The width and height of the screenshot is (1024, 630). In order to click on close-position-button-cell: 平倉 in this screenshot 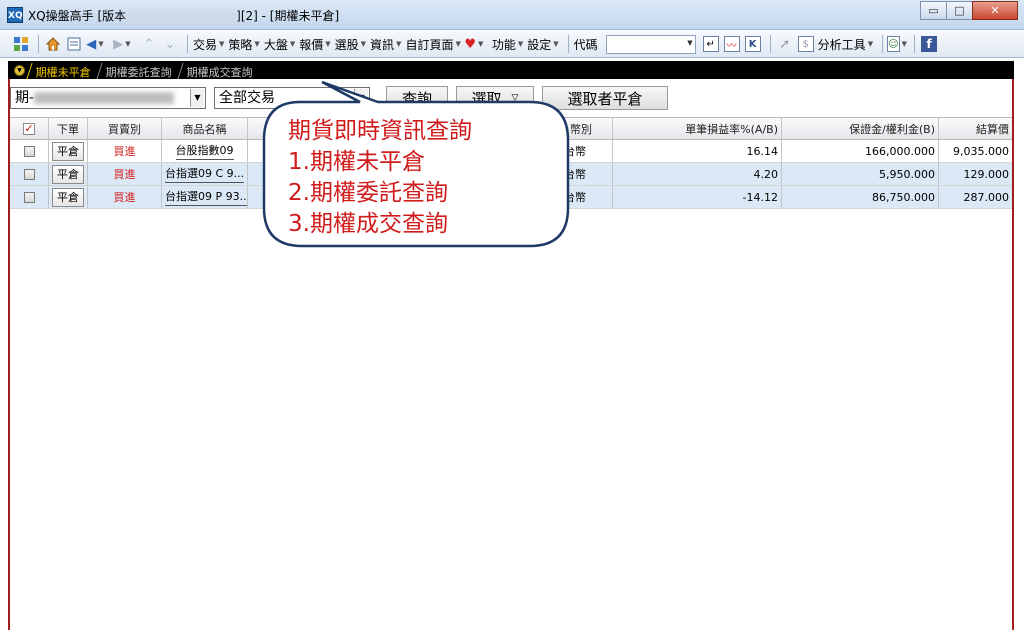, I will do `click(68, 197)`.